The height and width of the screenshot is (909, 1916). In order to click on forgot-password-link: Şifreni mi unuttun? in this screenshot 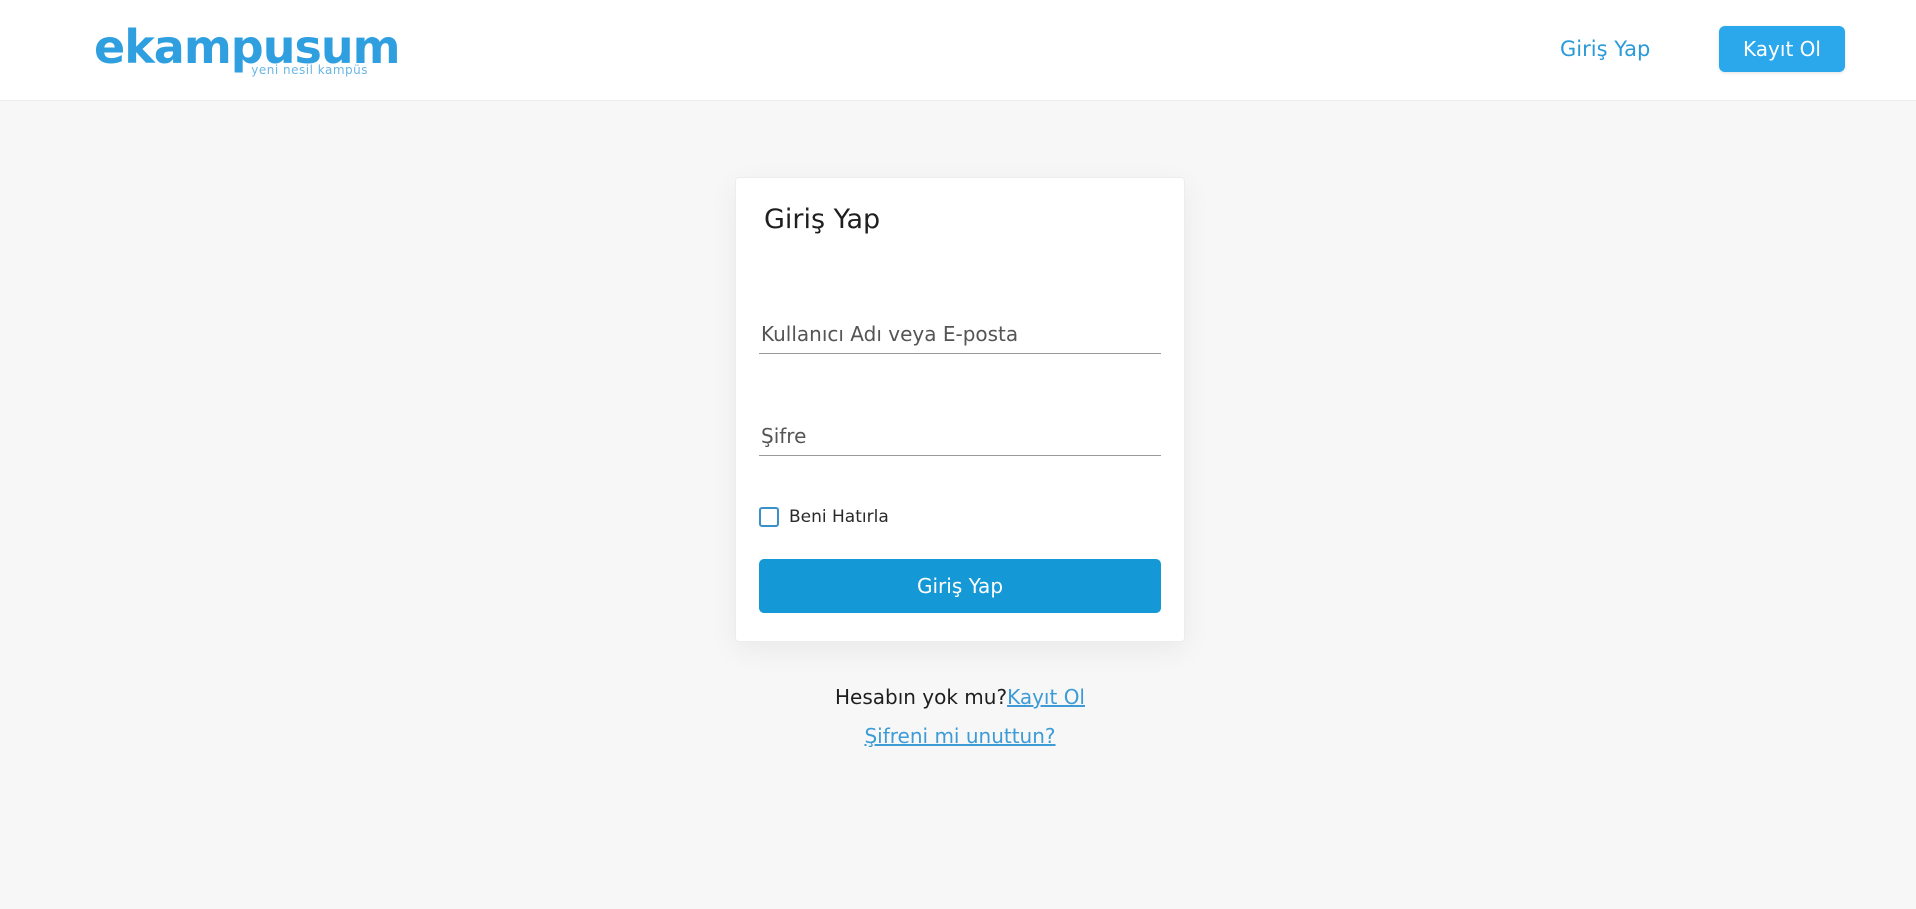, I will do `click(959, 736)`.